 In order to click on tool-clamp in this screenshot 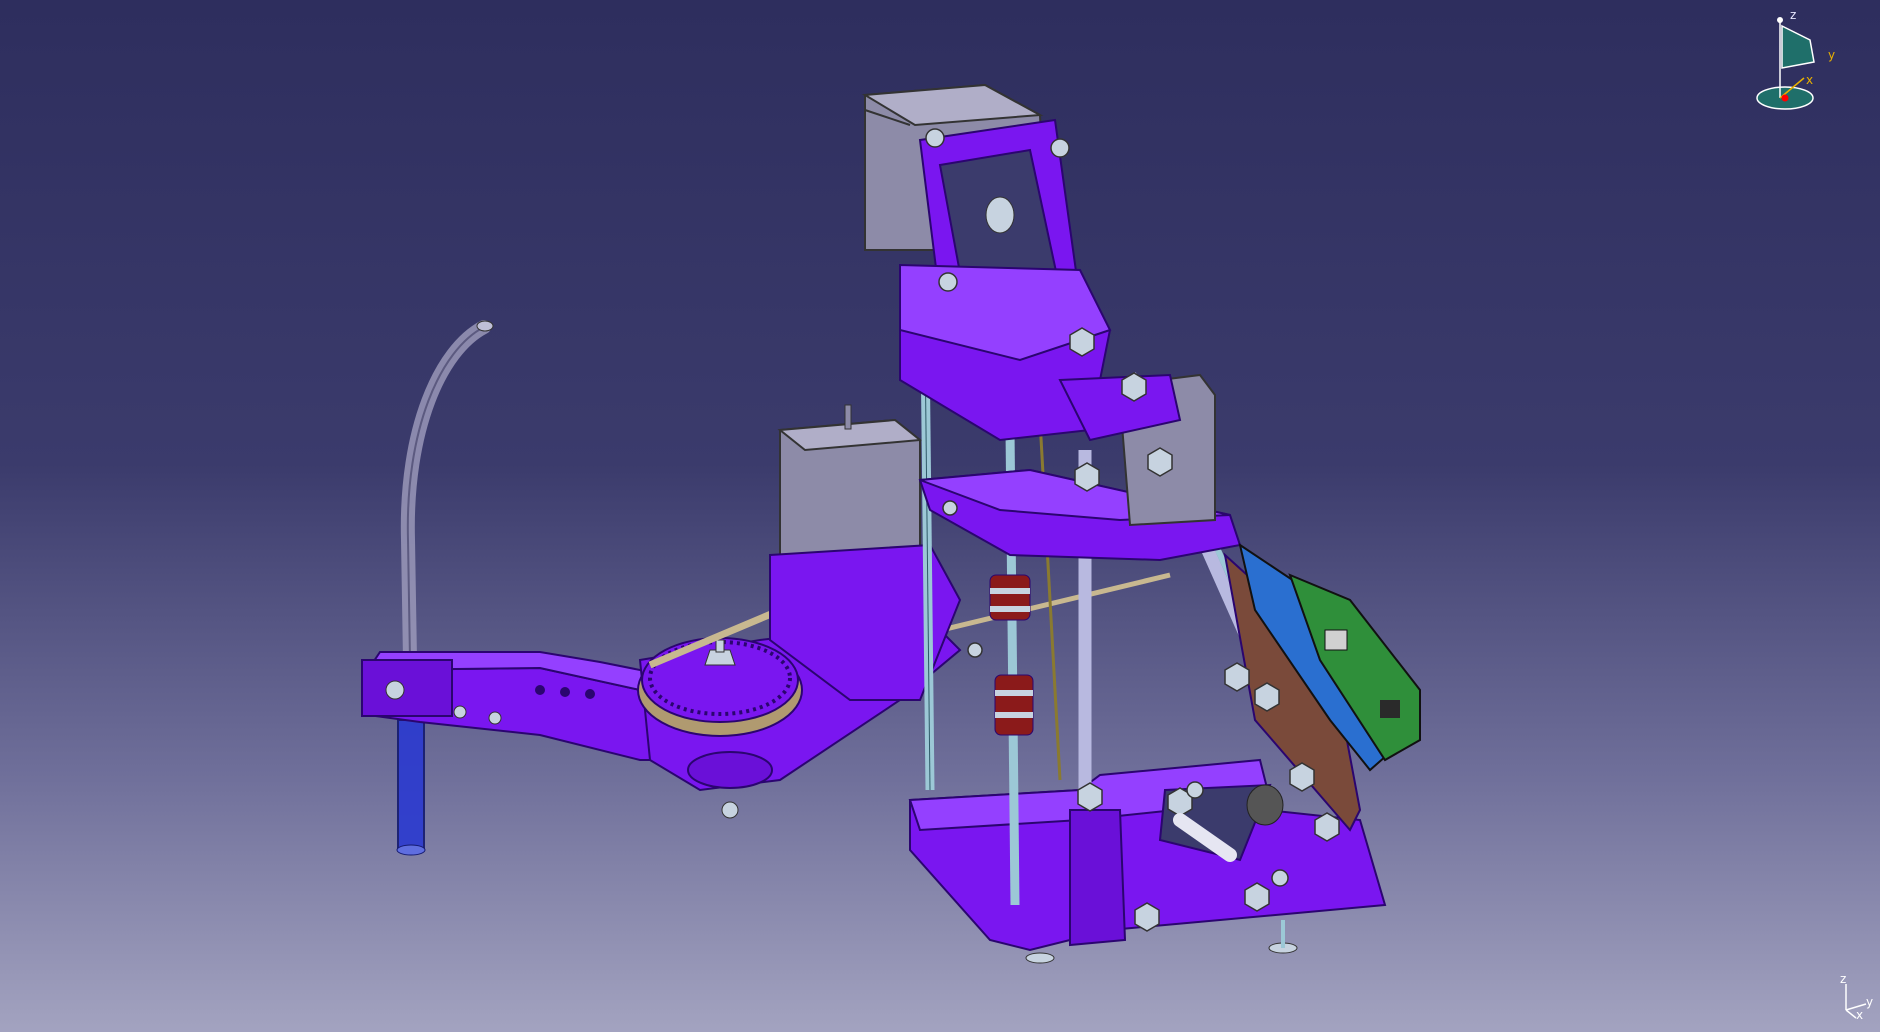, I will do `click(407, 688)`.